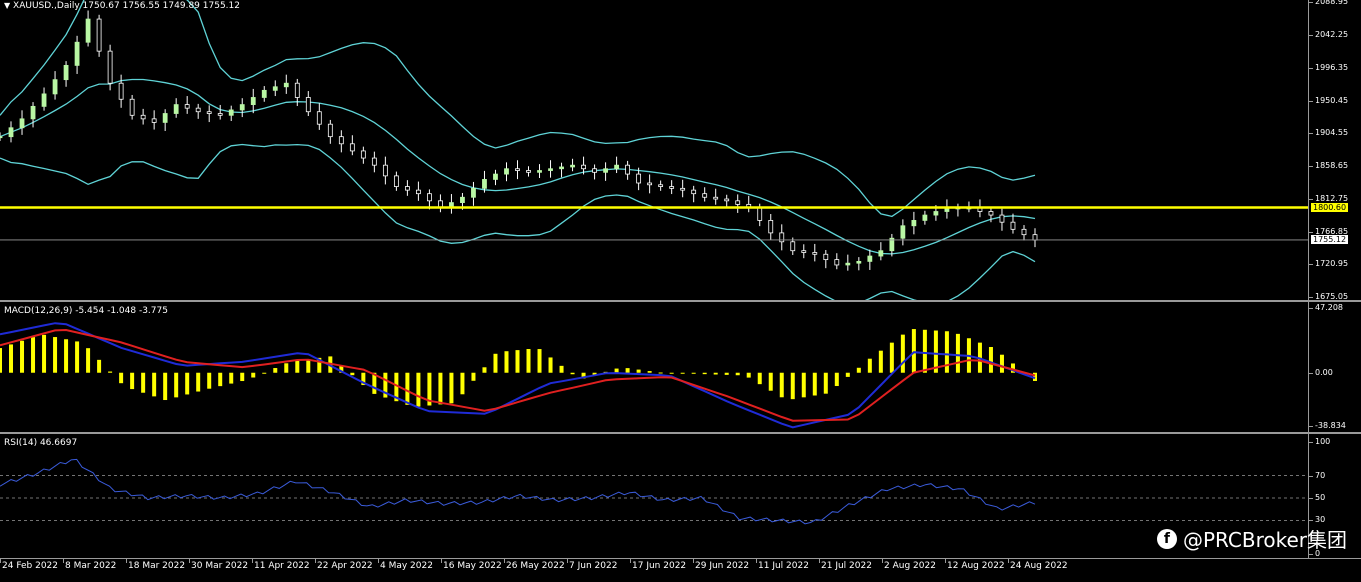  I want to click on rsi-line, so click(518, 491).